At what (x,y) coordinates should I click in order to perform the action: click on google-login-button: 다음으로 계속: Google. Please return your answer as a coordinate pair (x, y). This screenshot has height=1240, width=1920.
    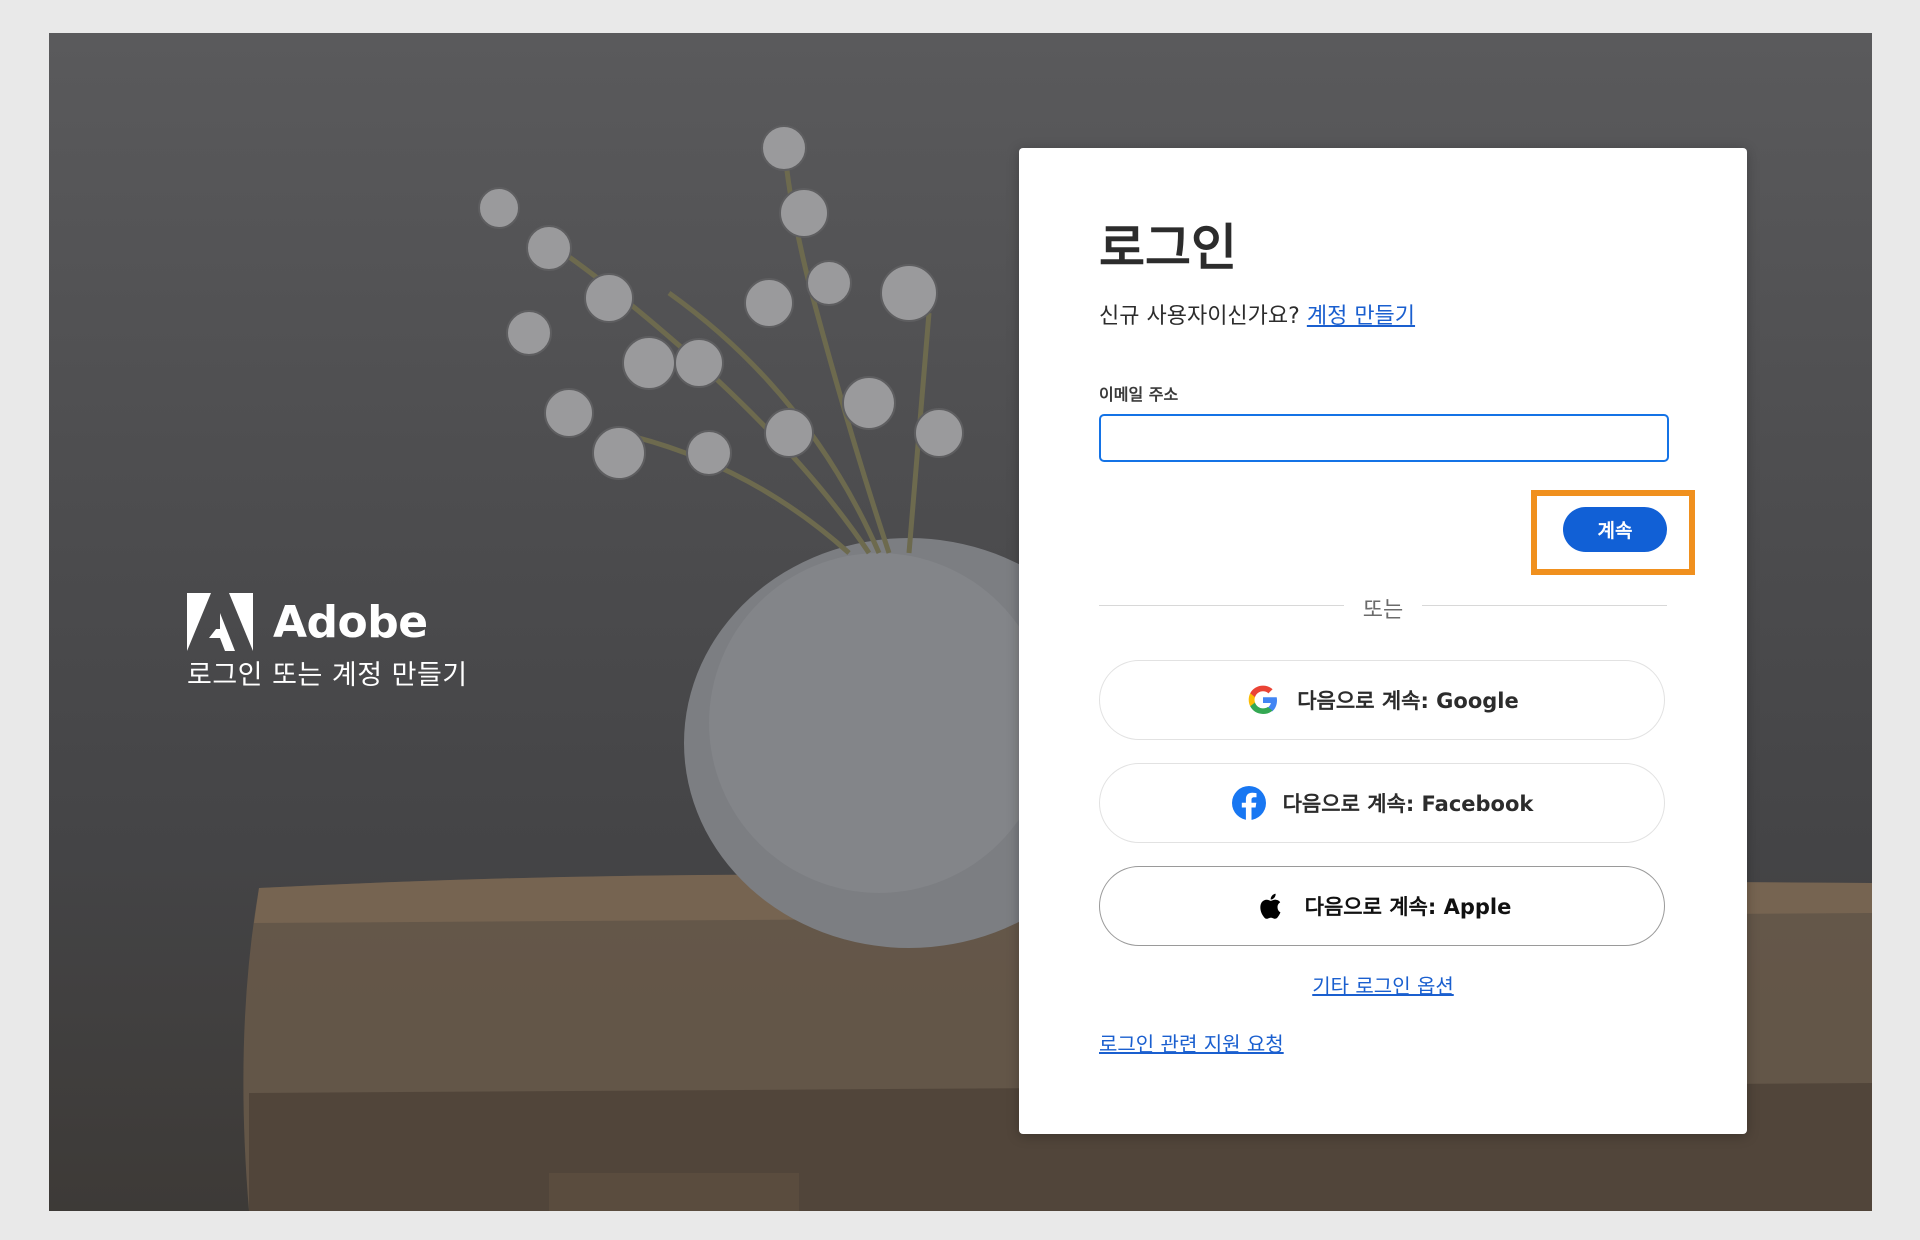
    Looking at the image, I should click on (1382, 700).